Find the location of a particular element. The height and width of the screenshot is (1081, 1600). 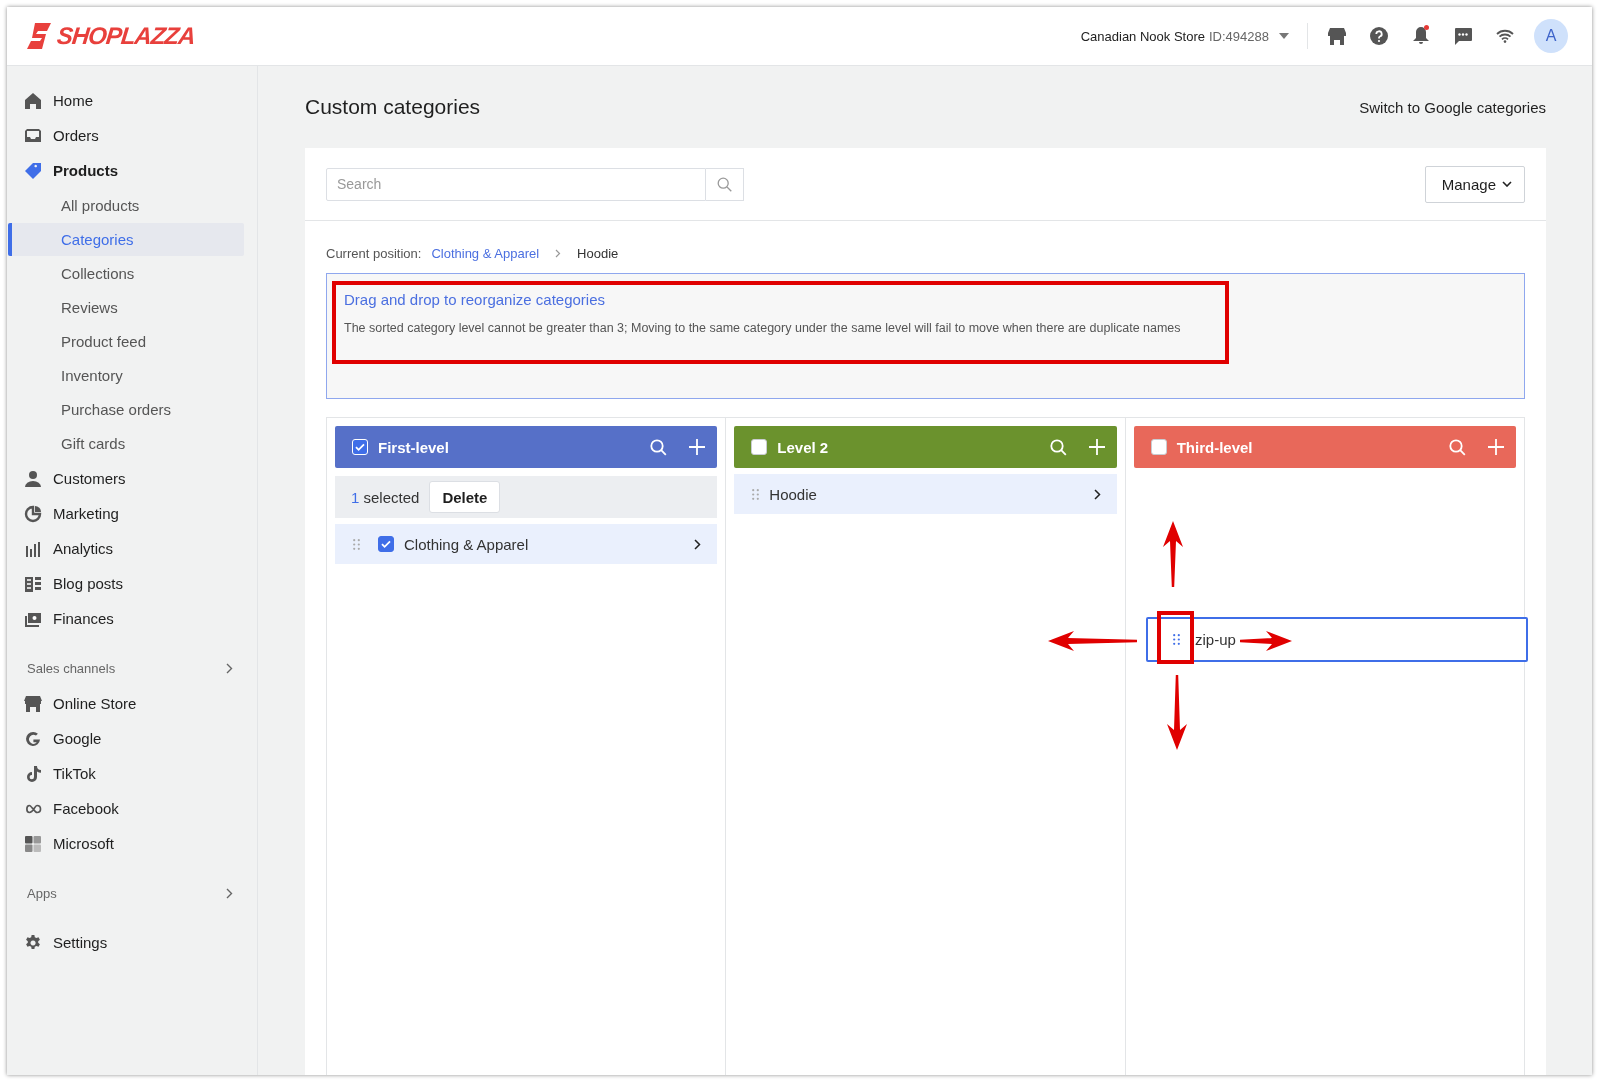

nav-item: Products is located at coordinates (132, 170).